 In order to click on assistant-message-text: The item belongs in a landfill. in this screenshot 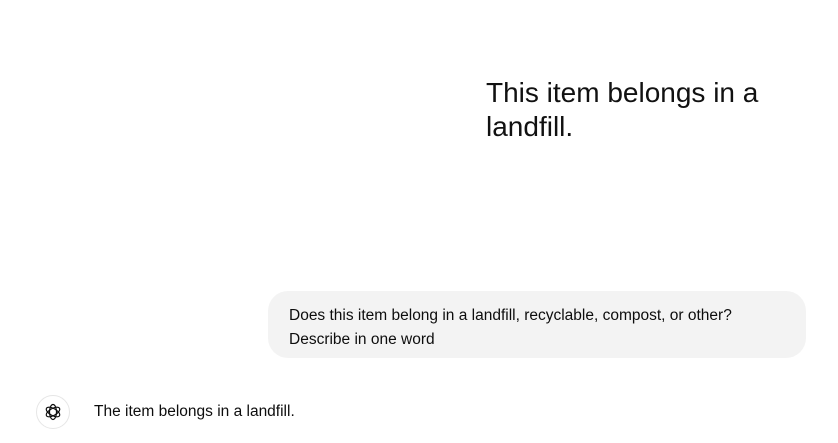, I will do `click(194, 411)`.